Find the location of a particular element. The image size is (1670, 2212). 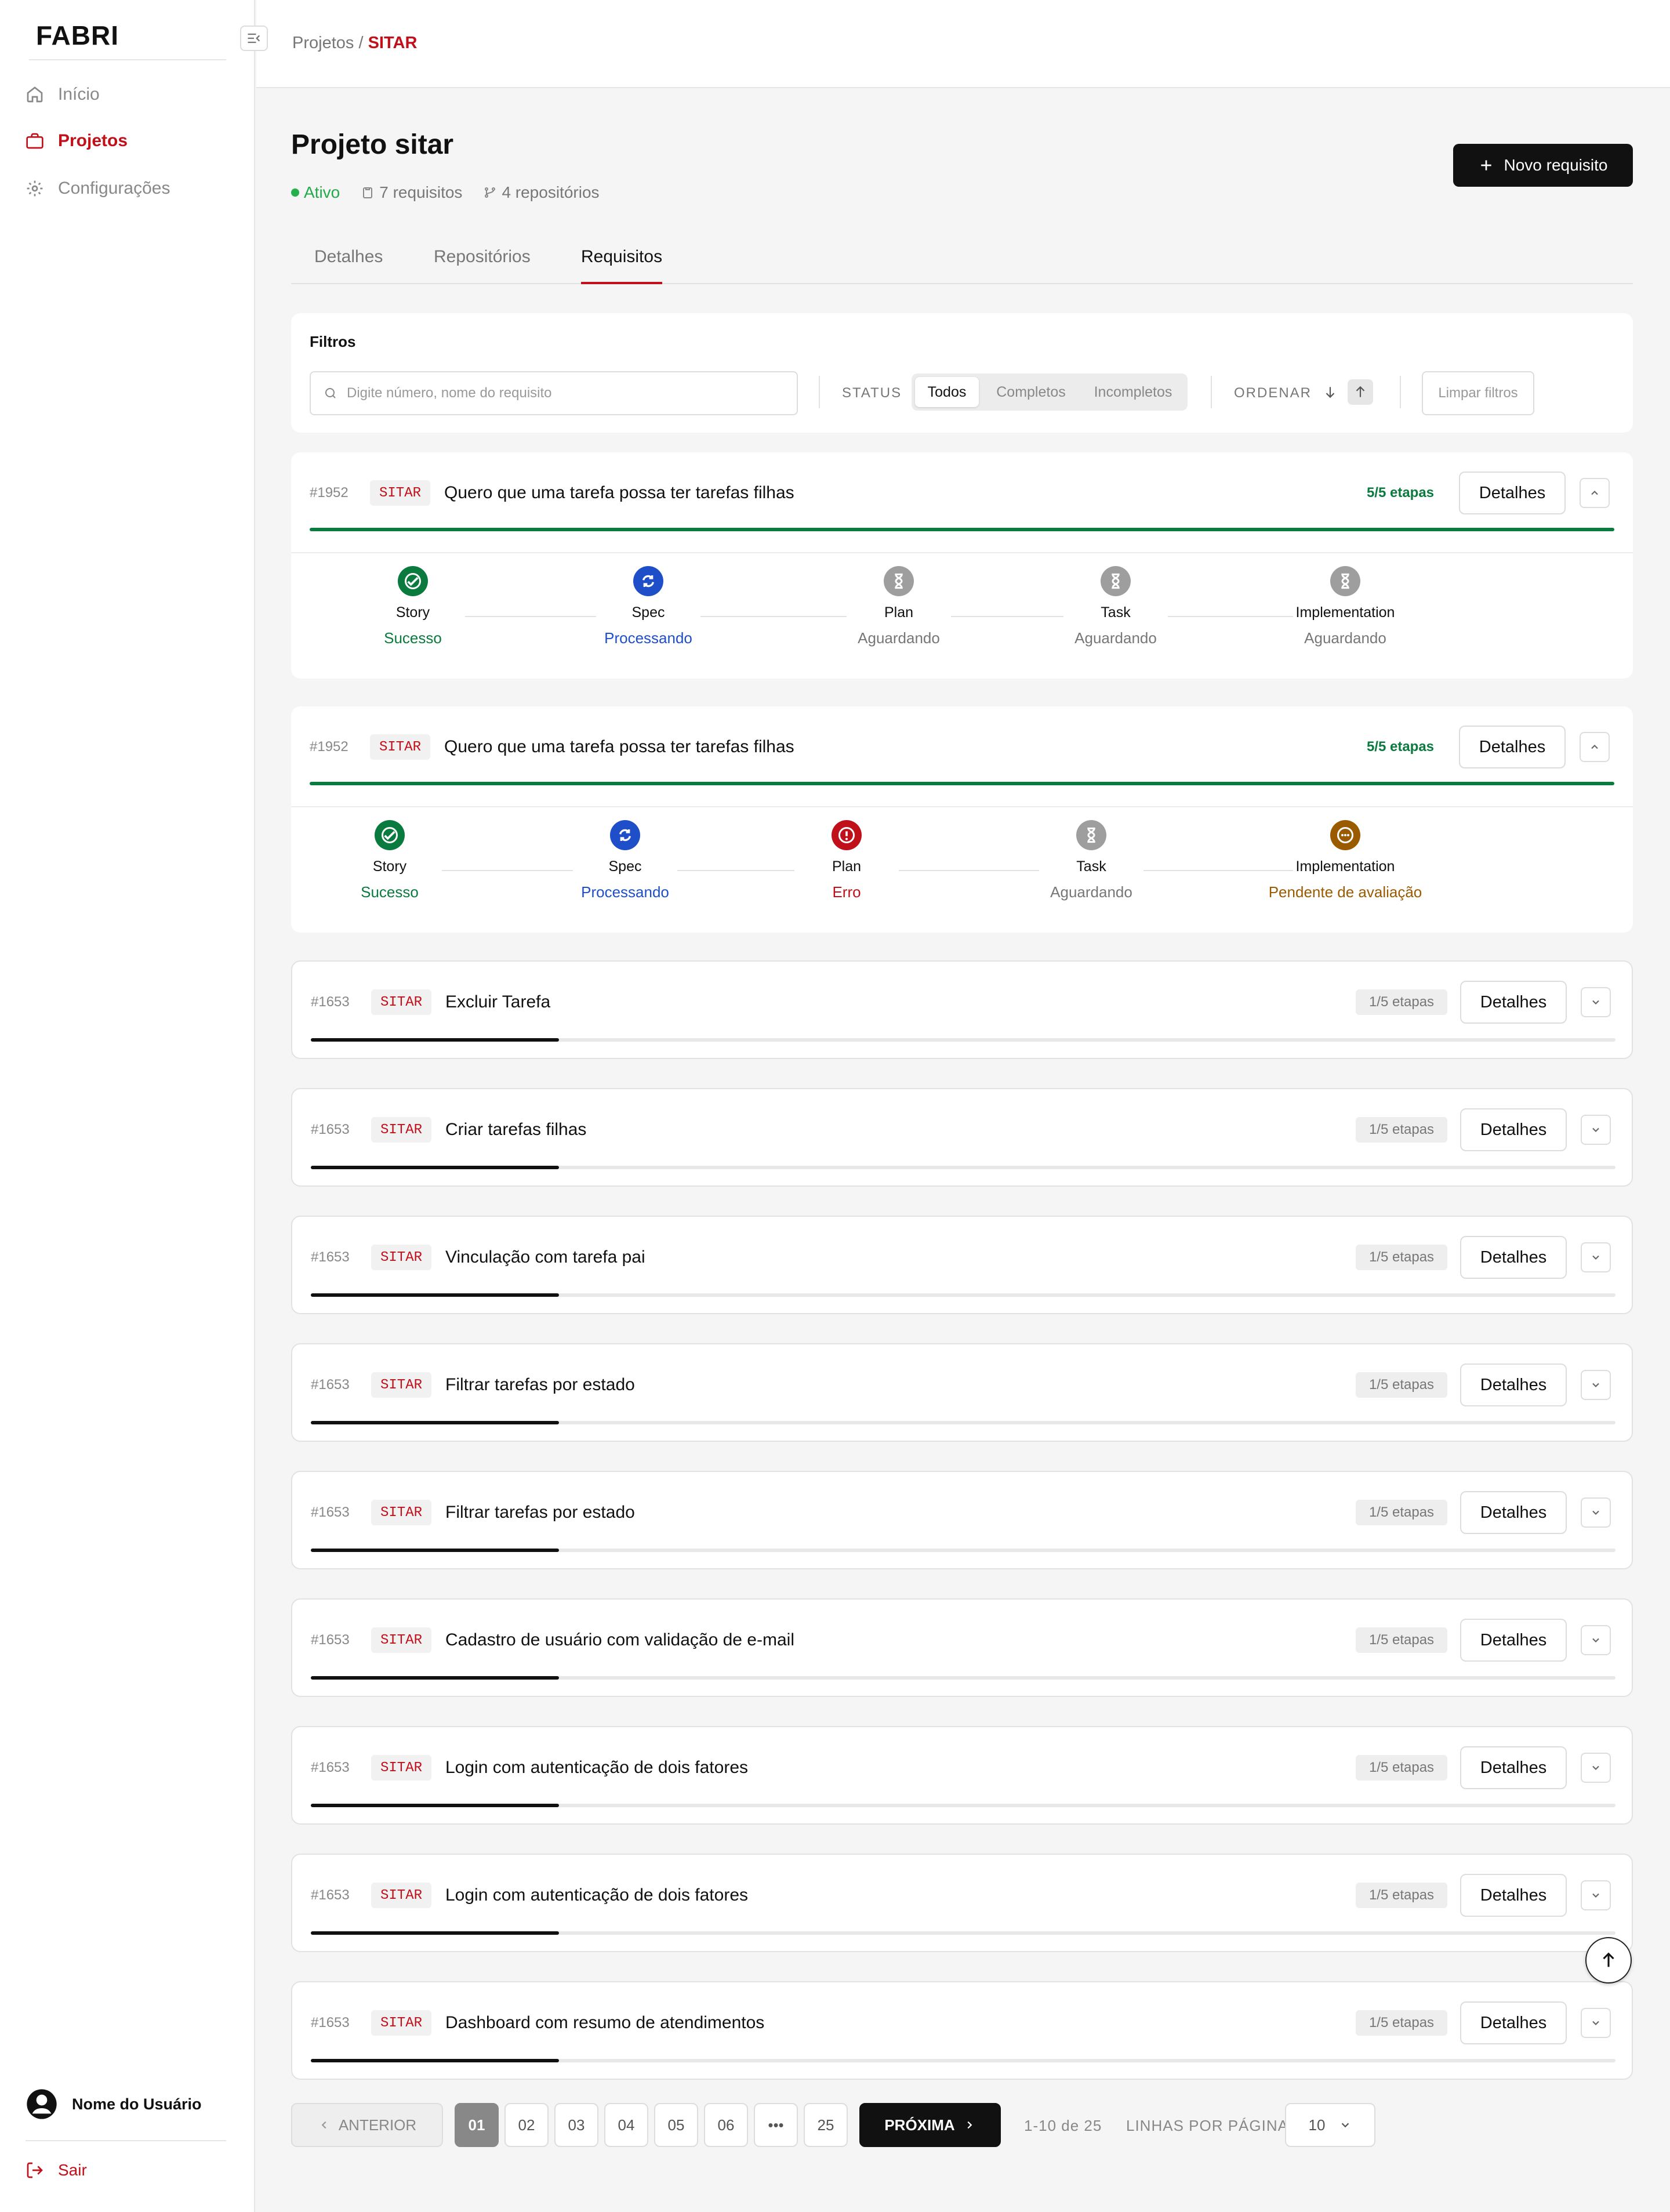

collapse-sidebar-button is located at coordinates (254, 38).